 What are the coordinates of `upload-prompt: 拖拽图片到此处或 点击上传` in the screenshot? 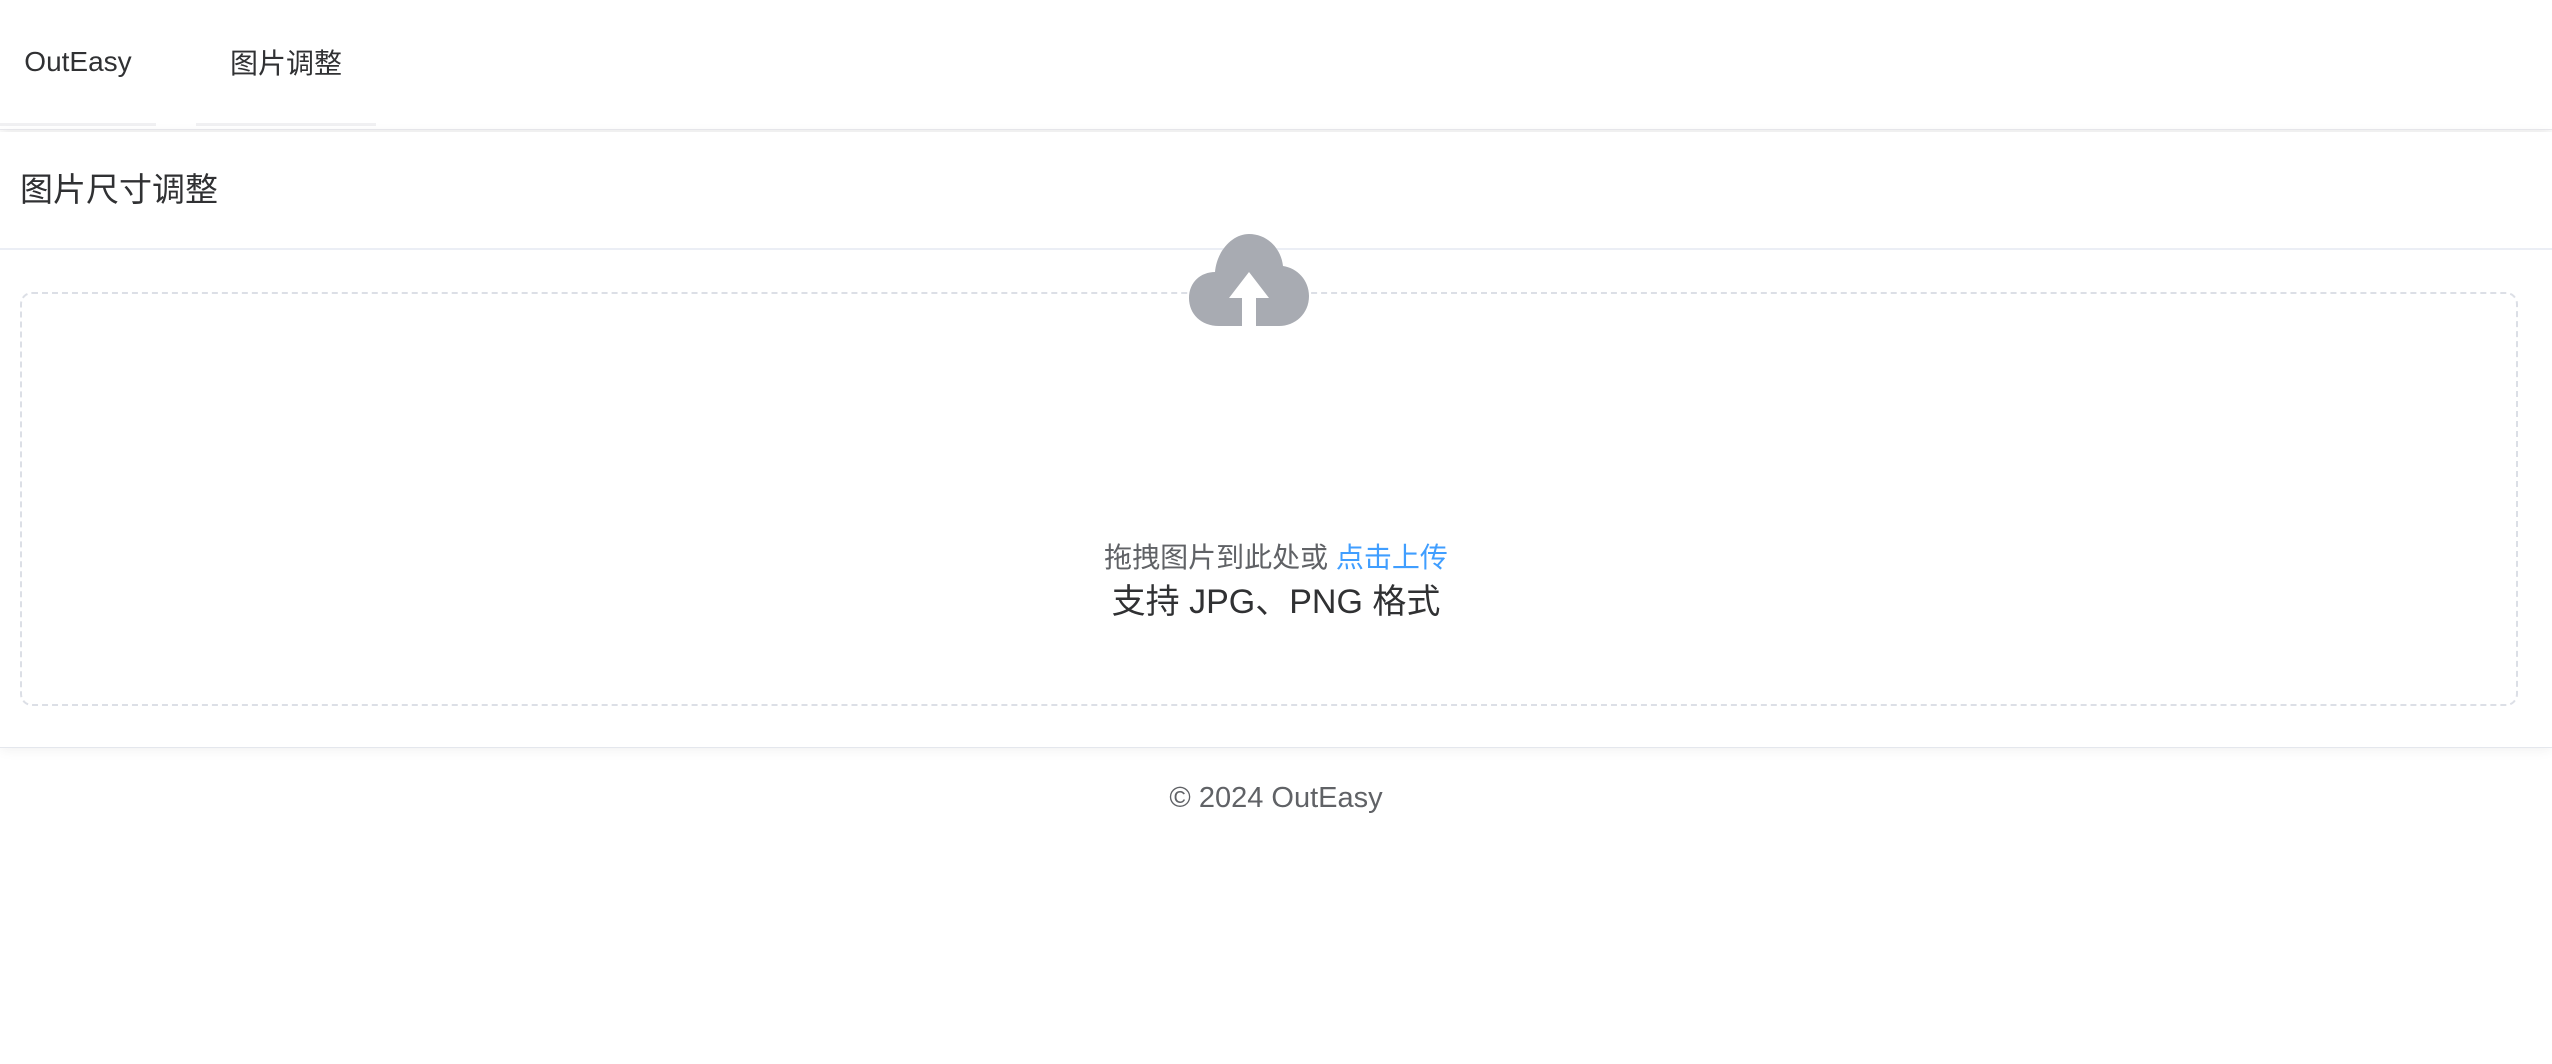 It's located at (1276, 558).